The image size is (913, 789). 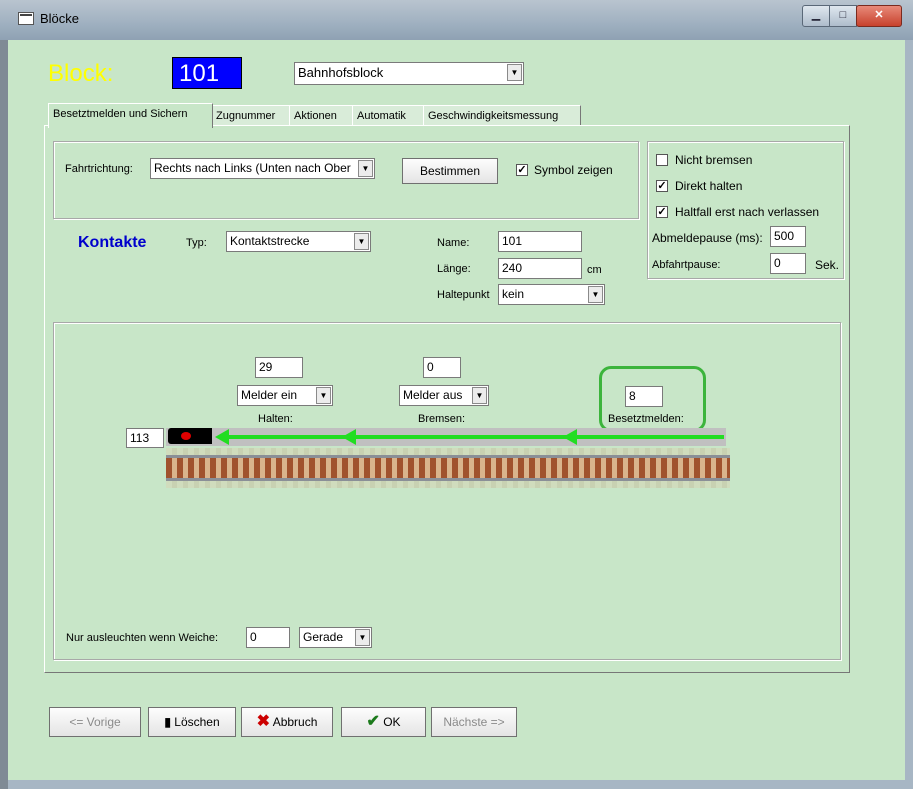 I want to click on depart-pause-label: Abfahrtpause:, so click(x=686, y=265).